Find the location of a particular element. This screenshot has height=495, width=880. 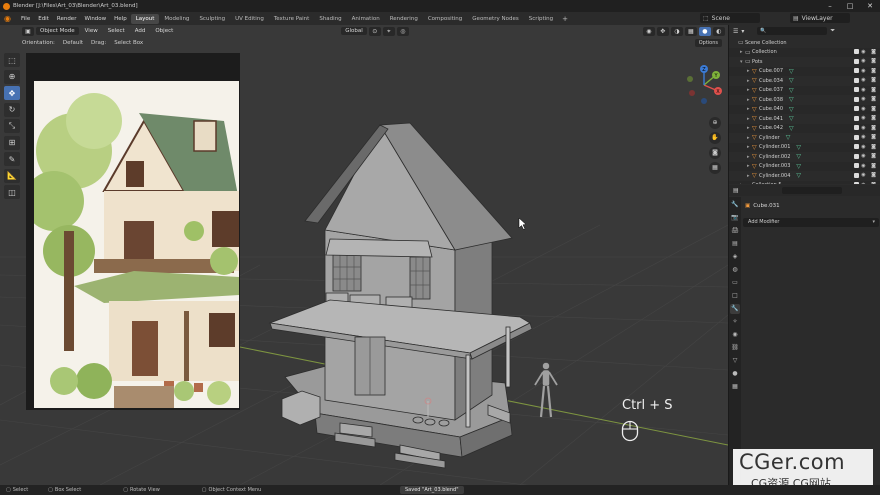

add-cube-tool-icon: ◫ is located at coordinates (12, 192).